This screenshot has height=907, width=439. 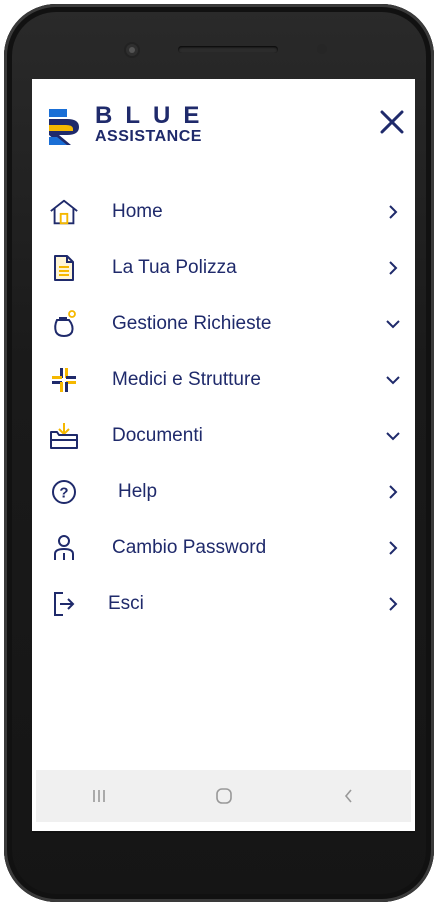 I want to click on menu-item-la-tua-polizza: La Tua Polizza, so click(x=223, y=268).